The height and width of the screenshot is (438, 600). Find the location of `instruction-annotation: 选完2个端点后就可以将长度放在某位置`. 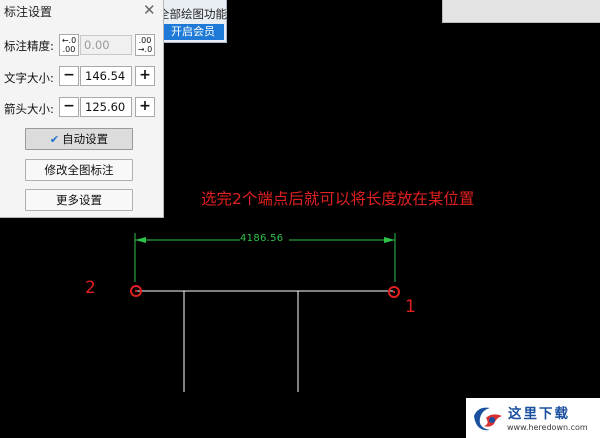

instruction-annotation: 选完2个端点后就可以将长度放在某位置 is located at coordinates (338, 199).